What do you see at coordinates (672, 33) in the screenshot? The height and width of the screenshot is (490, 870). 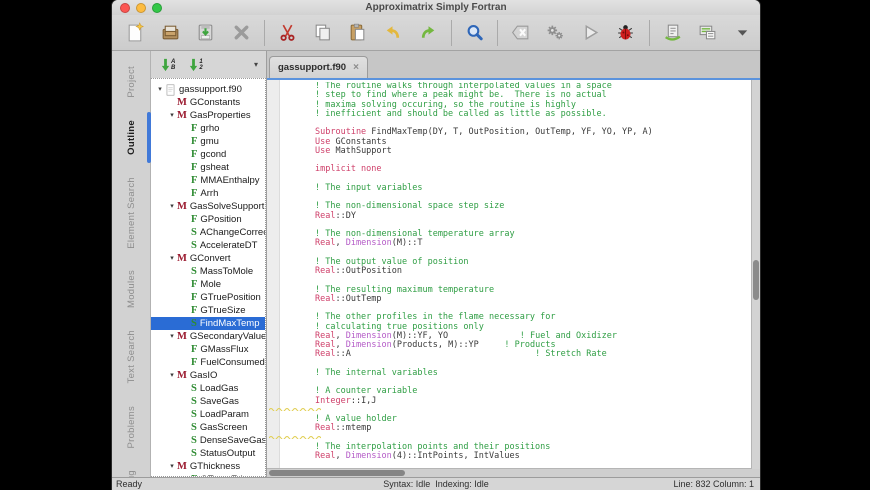 I see `launch-console-button` at bounding box center [672, 33].